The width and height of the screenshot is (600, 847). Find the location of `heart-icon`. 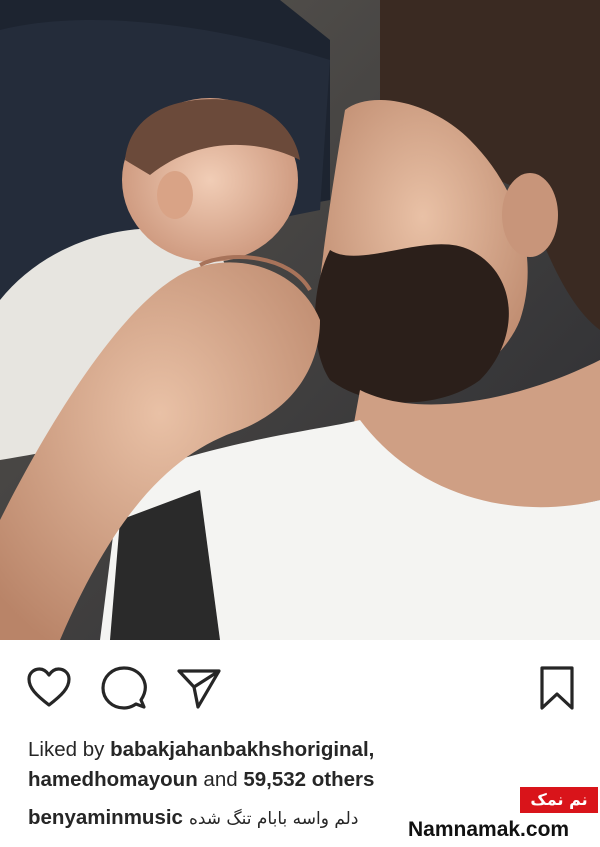

heart-icon is located at coordinates (49, 688).